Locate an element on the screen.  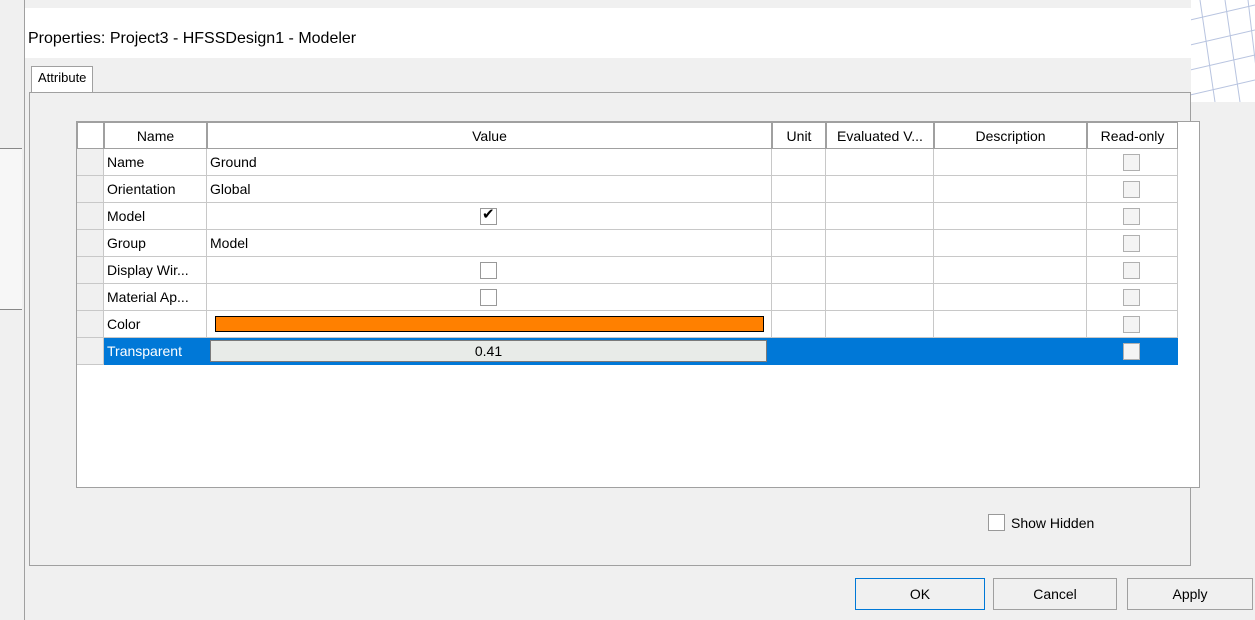
header-corner is located at coordinates (90, 135).